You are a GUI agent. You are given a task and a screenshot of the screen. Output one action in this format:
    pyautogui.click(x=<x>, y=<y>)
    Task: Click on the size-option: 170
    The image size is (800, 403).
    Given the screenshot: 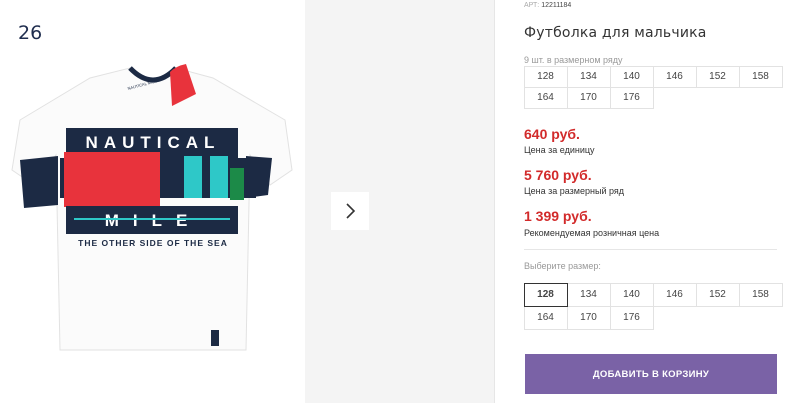 What is the action you would take?
    pyautogui.click(x=588, y=317)
    